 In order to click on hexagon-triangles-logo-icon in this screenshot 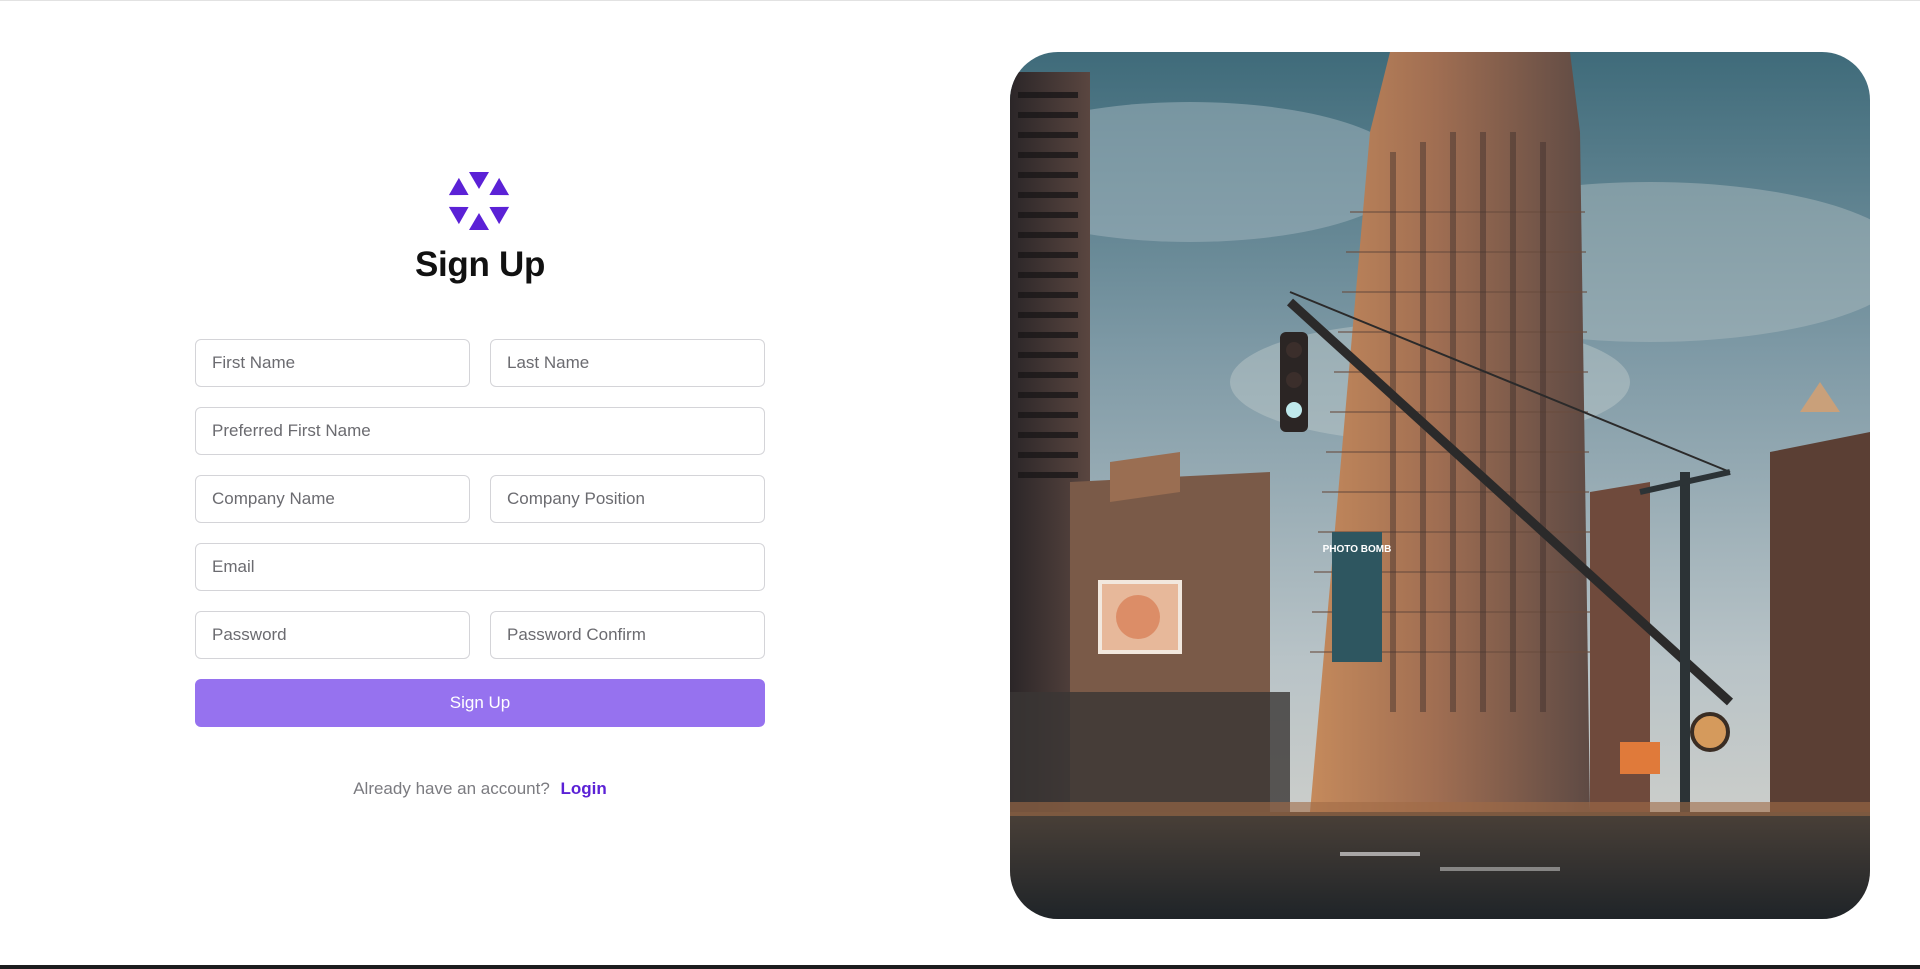, I will do `click(479, 201)`.